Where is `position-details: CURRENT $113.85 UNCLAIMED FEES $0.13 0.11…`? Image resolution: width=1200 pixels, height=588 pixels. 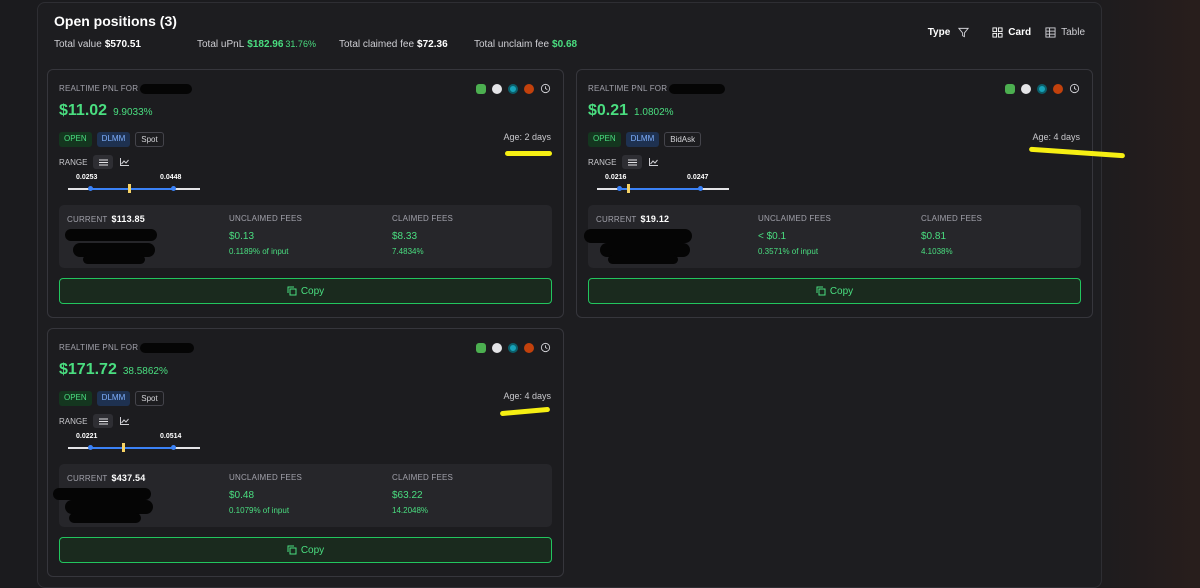 position-details: CURRENT $113.85 UNCLAIMED FEES $0.13 0.11… is located at coordinates (305, 236).